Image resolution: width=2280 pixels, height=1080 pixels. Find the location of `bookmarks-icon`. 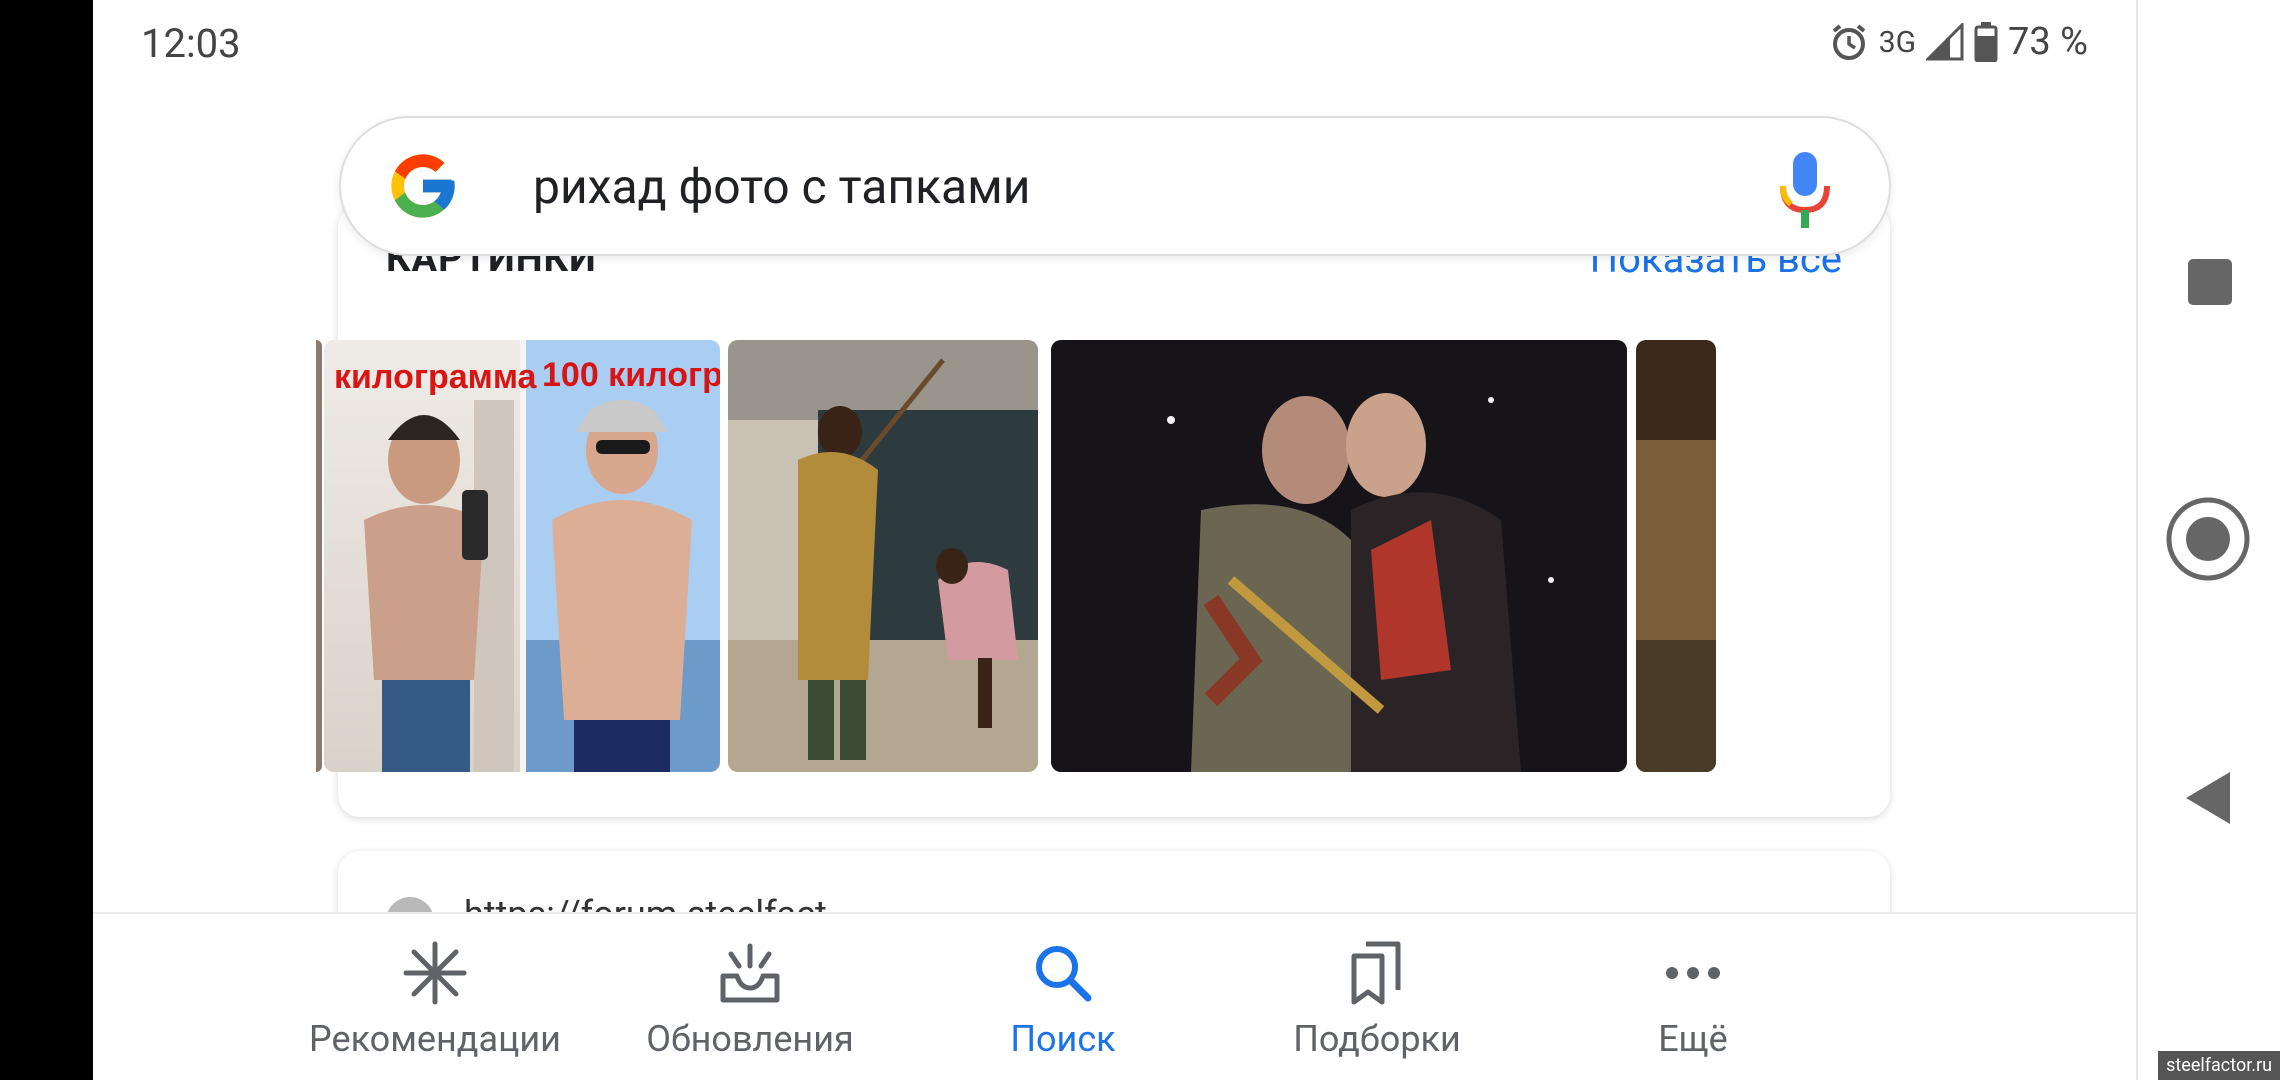

bookmarks-icon is located at coordinates (1376, 973).